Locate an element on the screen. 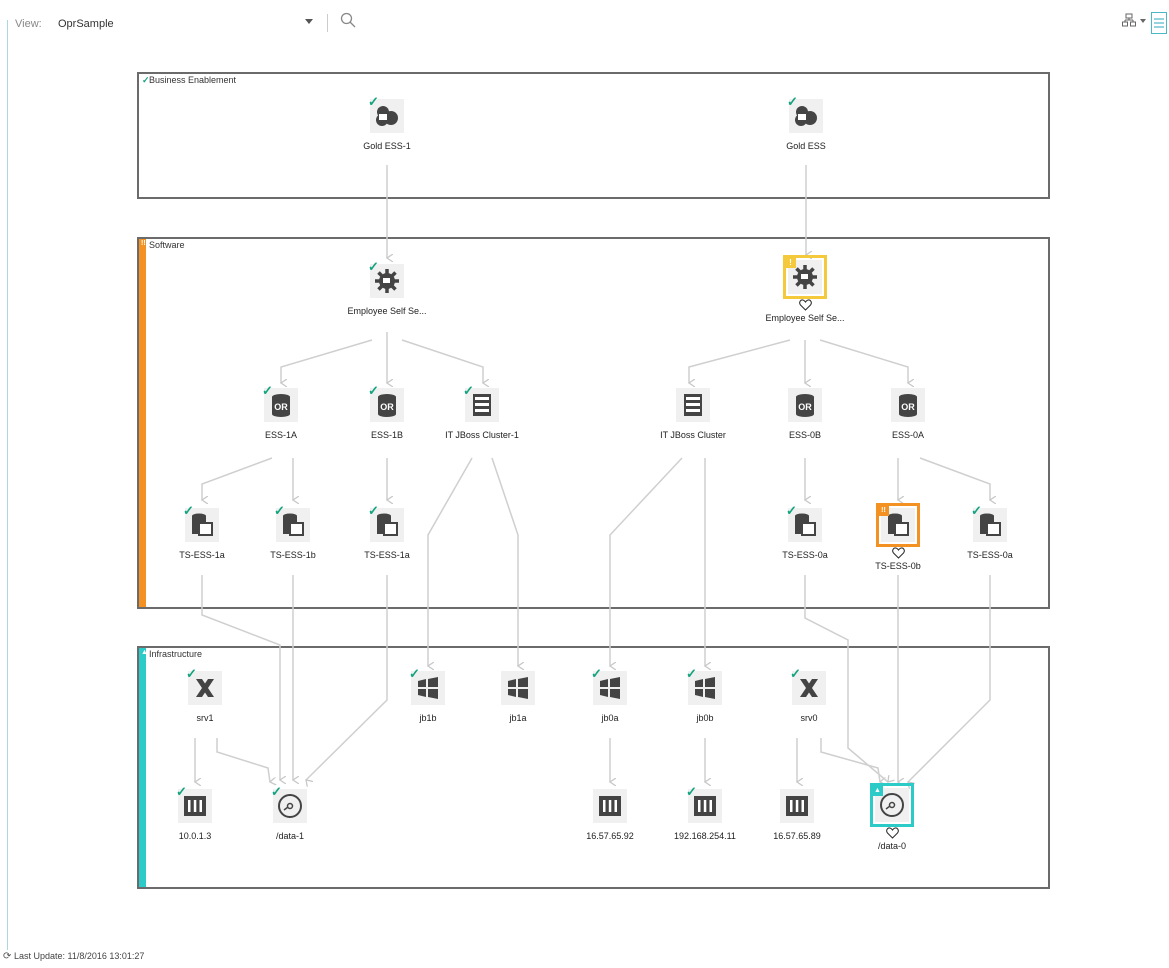 This screenshot has width=1169, height=968. node-srv1: ✓ srv1 is located at coordinates (205, 694).